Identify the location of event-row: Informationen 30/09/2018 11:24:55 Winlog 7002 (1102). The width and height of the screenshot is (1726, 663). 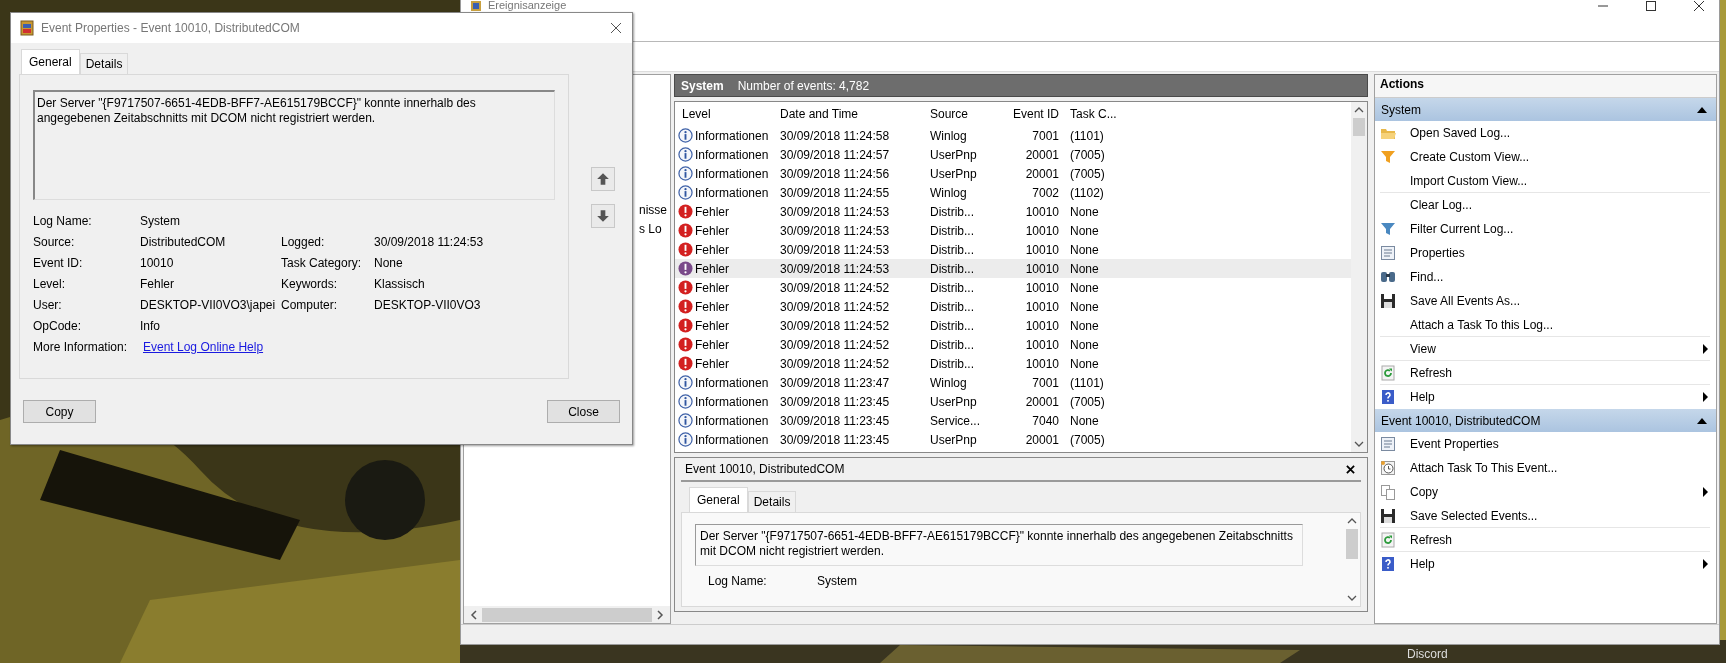
(1013, 192).